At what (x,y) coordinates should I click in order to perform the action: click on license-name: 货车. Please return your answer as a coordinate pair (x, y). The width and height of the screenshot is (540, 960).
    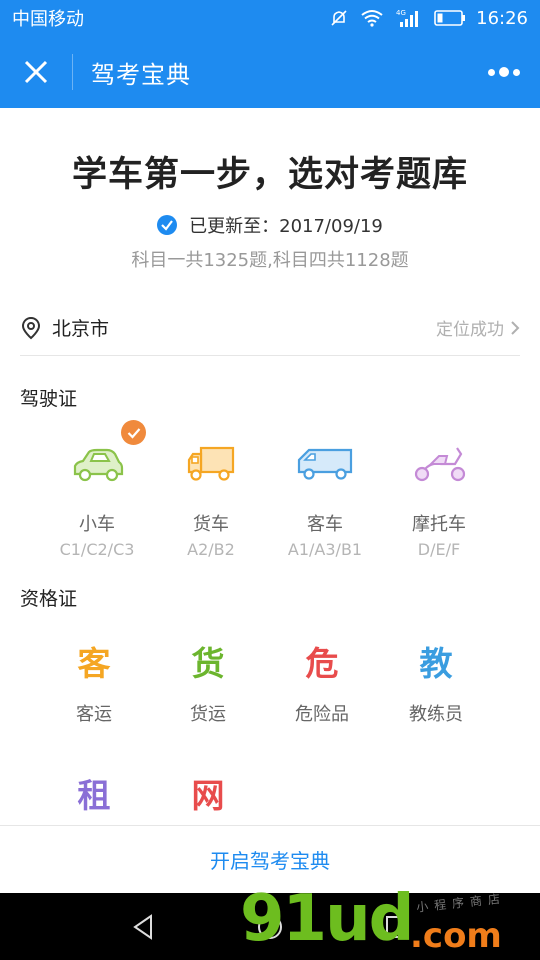
    Looking at the image, I should click on (211, 524).